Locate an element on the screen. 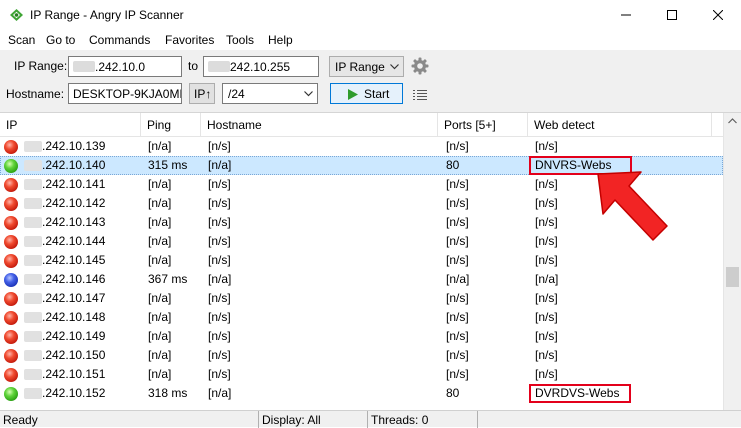 Image resolution: width=741 pixels, height=428 pixels. annotation-highlight-box is located at coordinates (580, 393).